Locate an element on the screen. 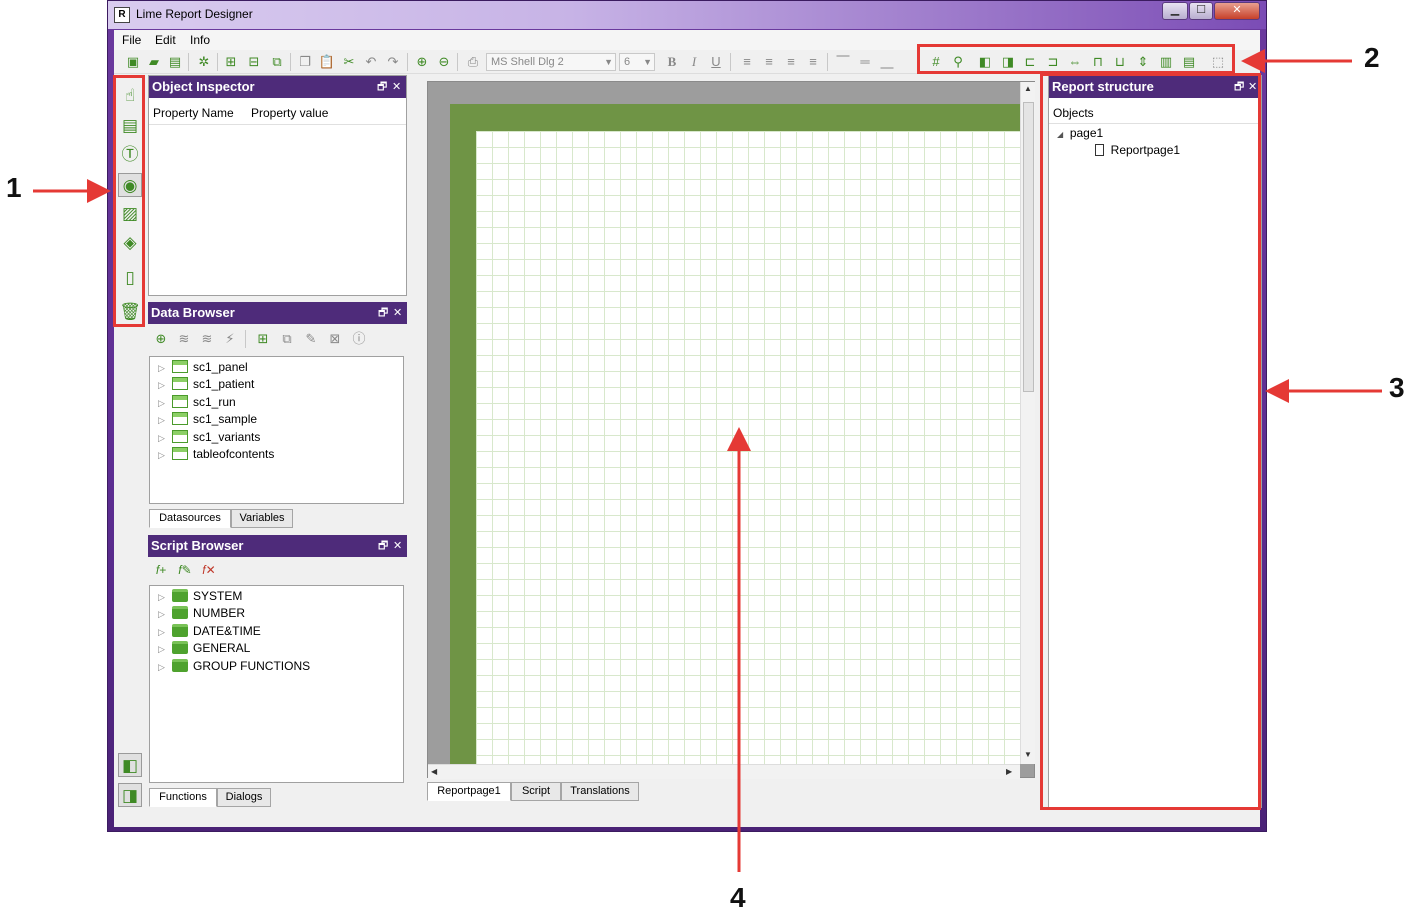 The image size is (1408, 920). annotation-label-3: 3 is located at coordinates (1397, 387).